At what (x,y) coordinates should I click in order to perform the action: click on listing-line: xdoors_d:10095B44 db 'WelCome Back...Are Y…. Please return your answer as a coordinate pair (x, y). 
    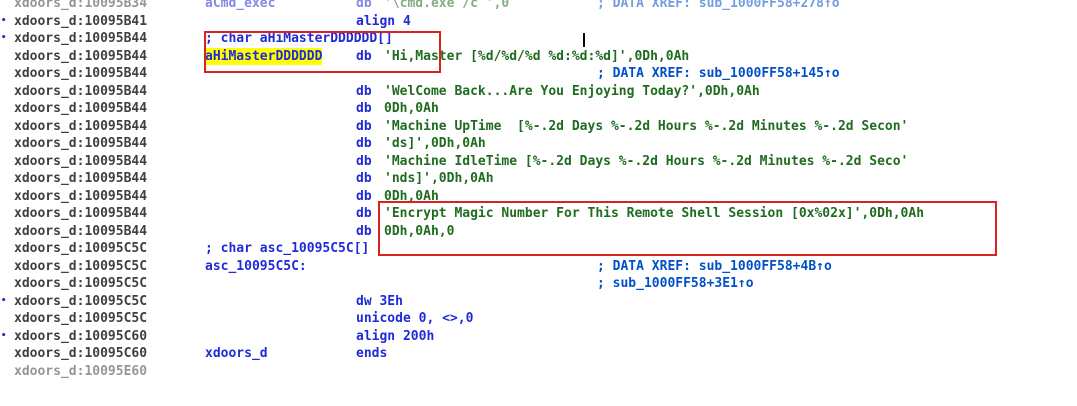
    Looking at the image, I should click on (538, 92).